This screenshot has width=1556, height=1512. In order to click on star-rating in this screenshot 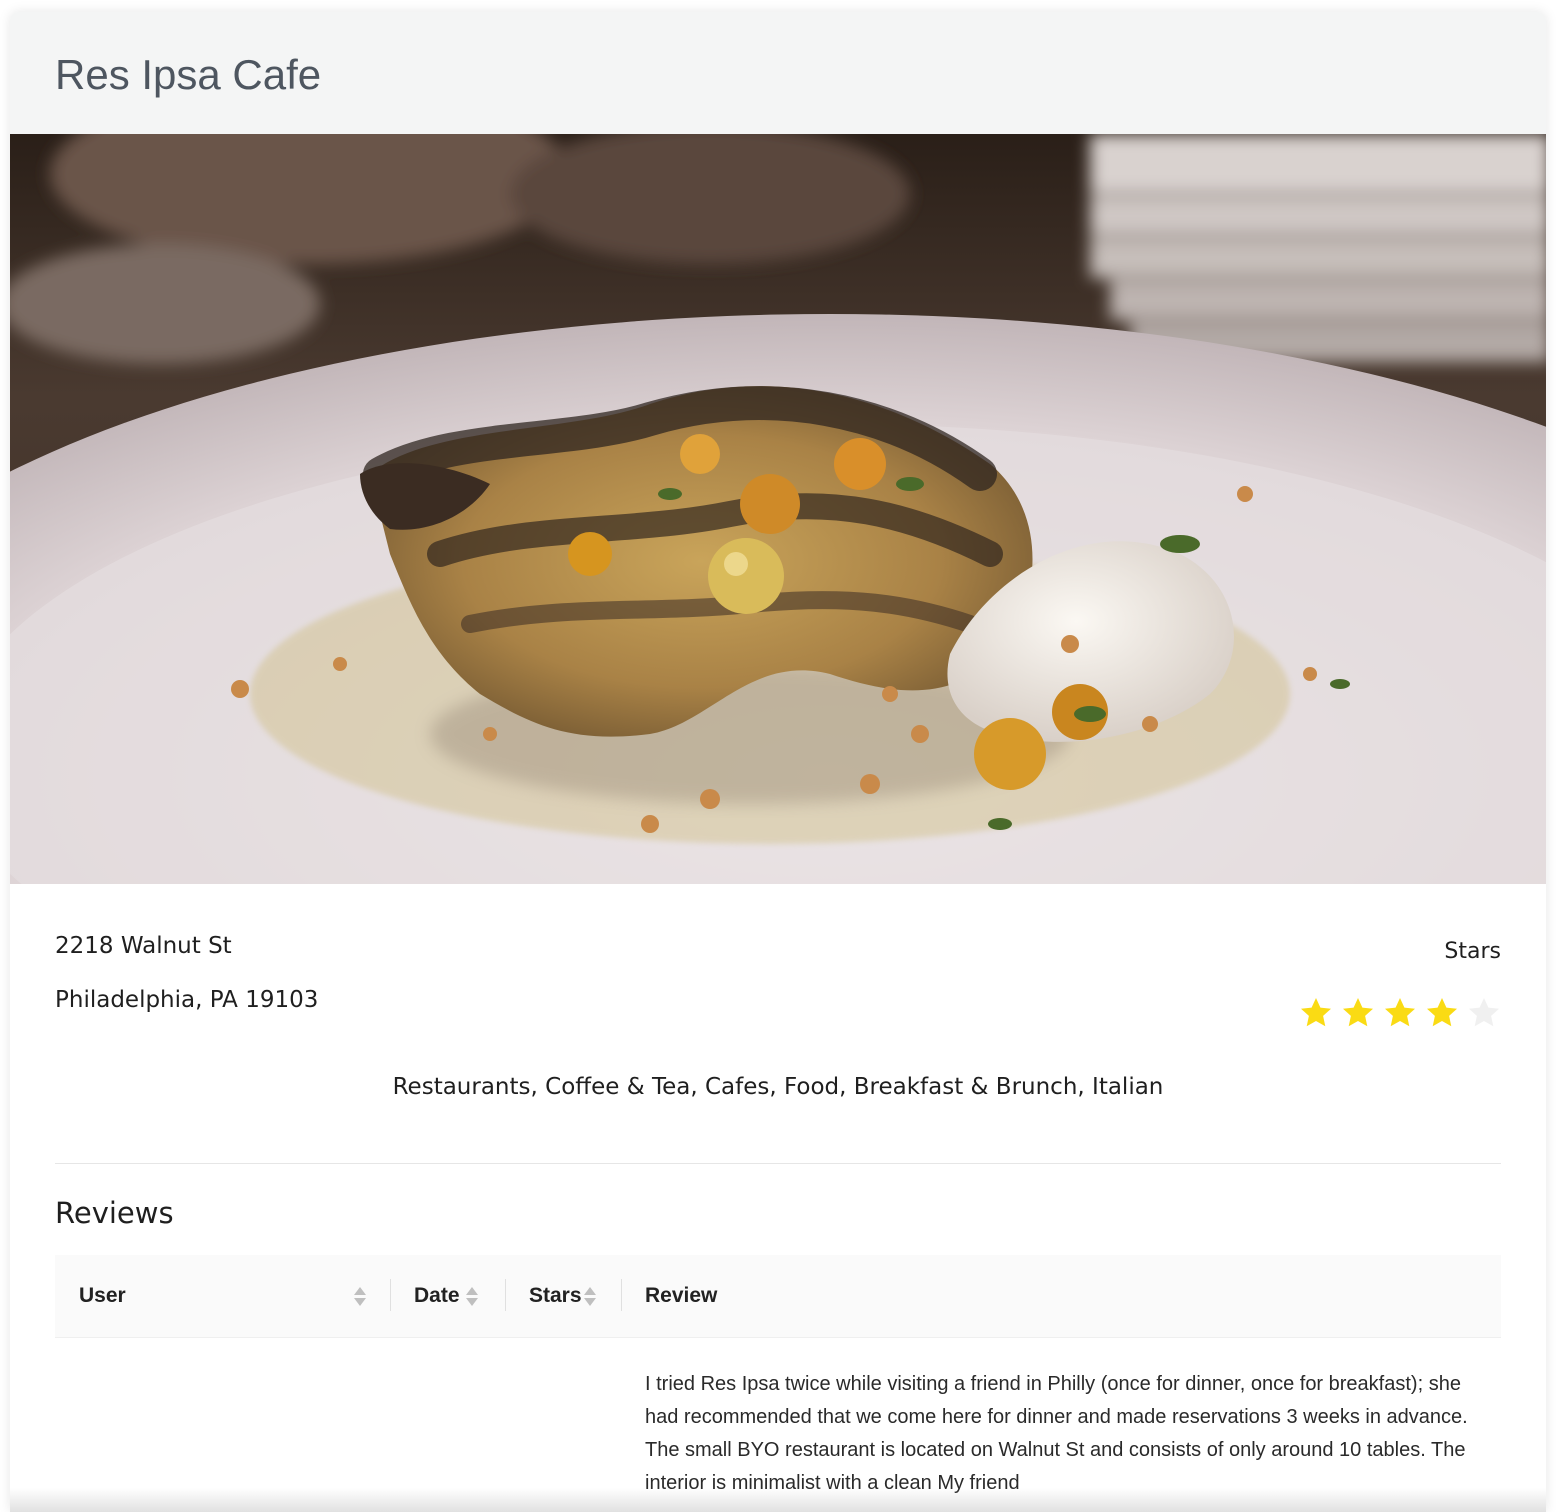, I will do `click(1400, 1013)`.